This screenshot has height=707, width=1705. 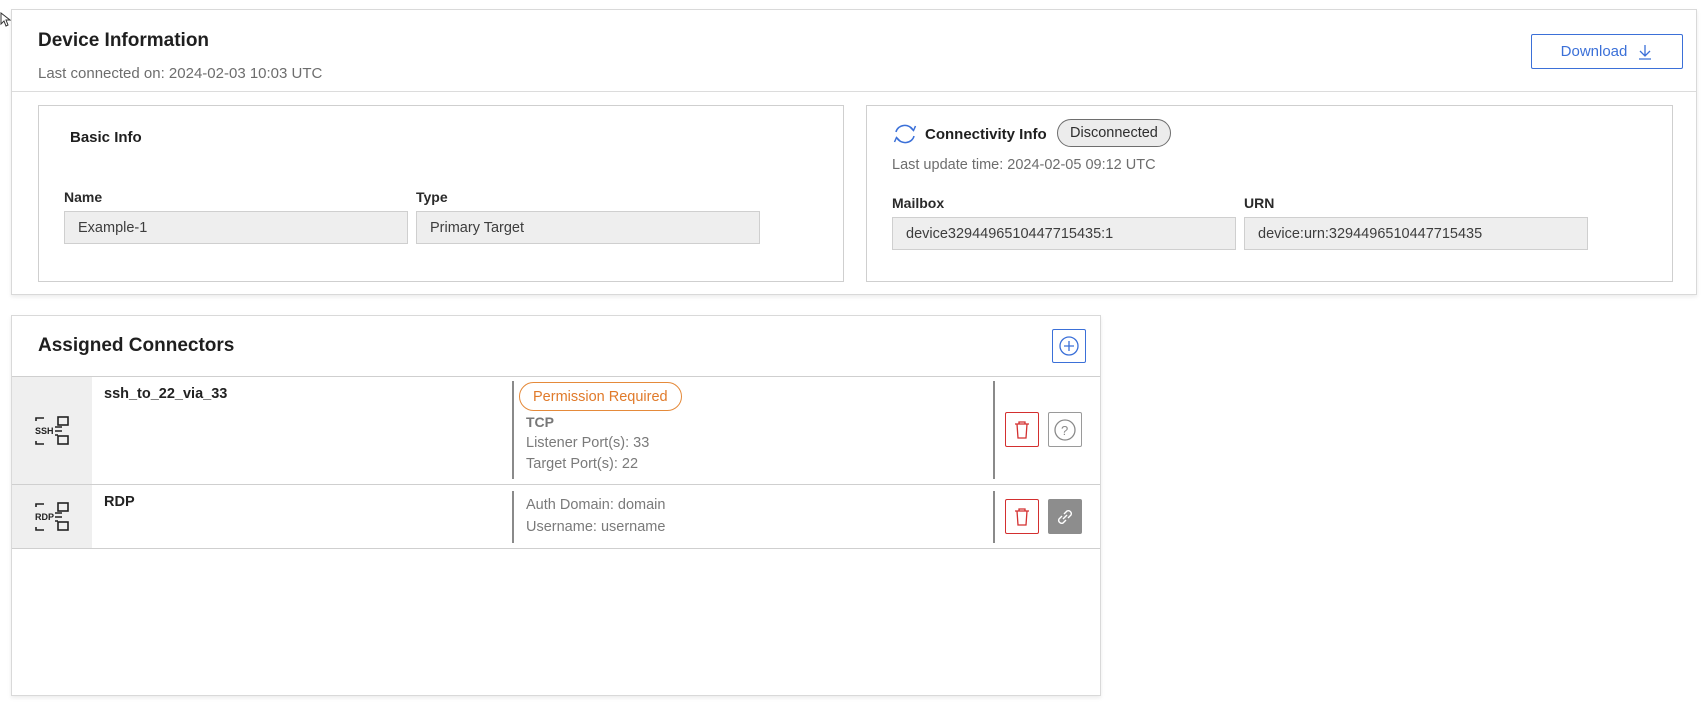 What do you see at coordinates (596, 505) in the screenshot?
I see `auth-domain-text: Auth Domain: domain` at bounding box center [596, 505].